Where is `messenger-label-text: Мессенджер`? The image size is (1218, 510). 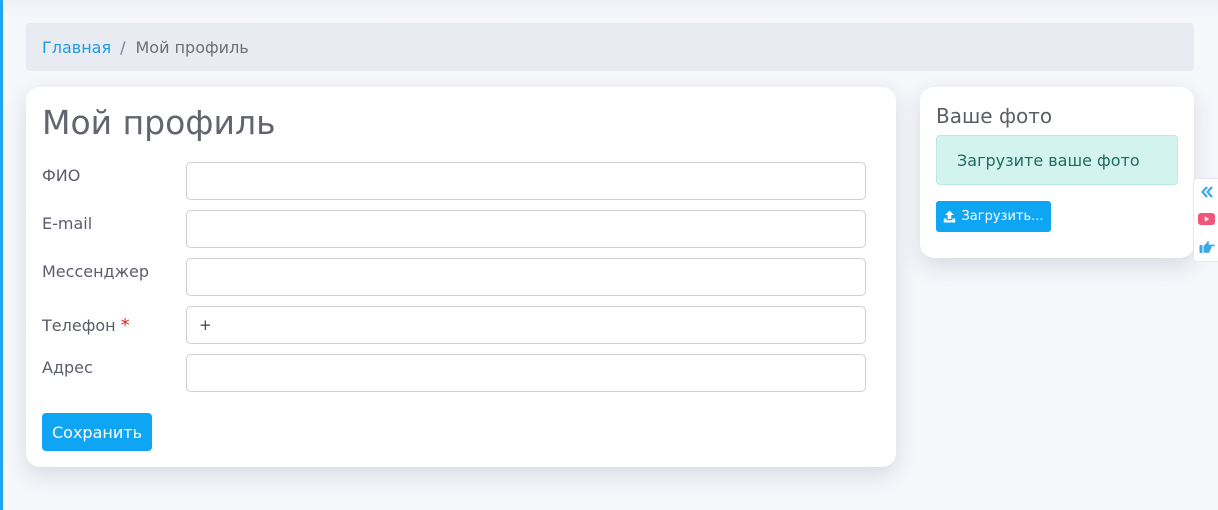 messenger-label-text: Мессенджер is located at coordinates (96, 271).